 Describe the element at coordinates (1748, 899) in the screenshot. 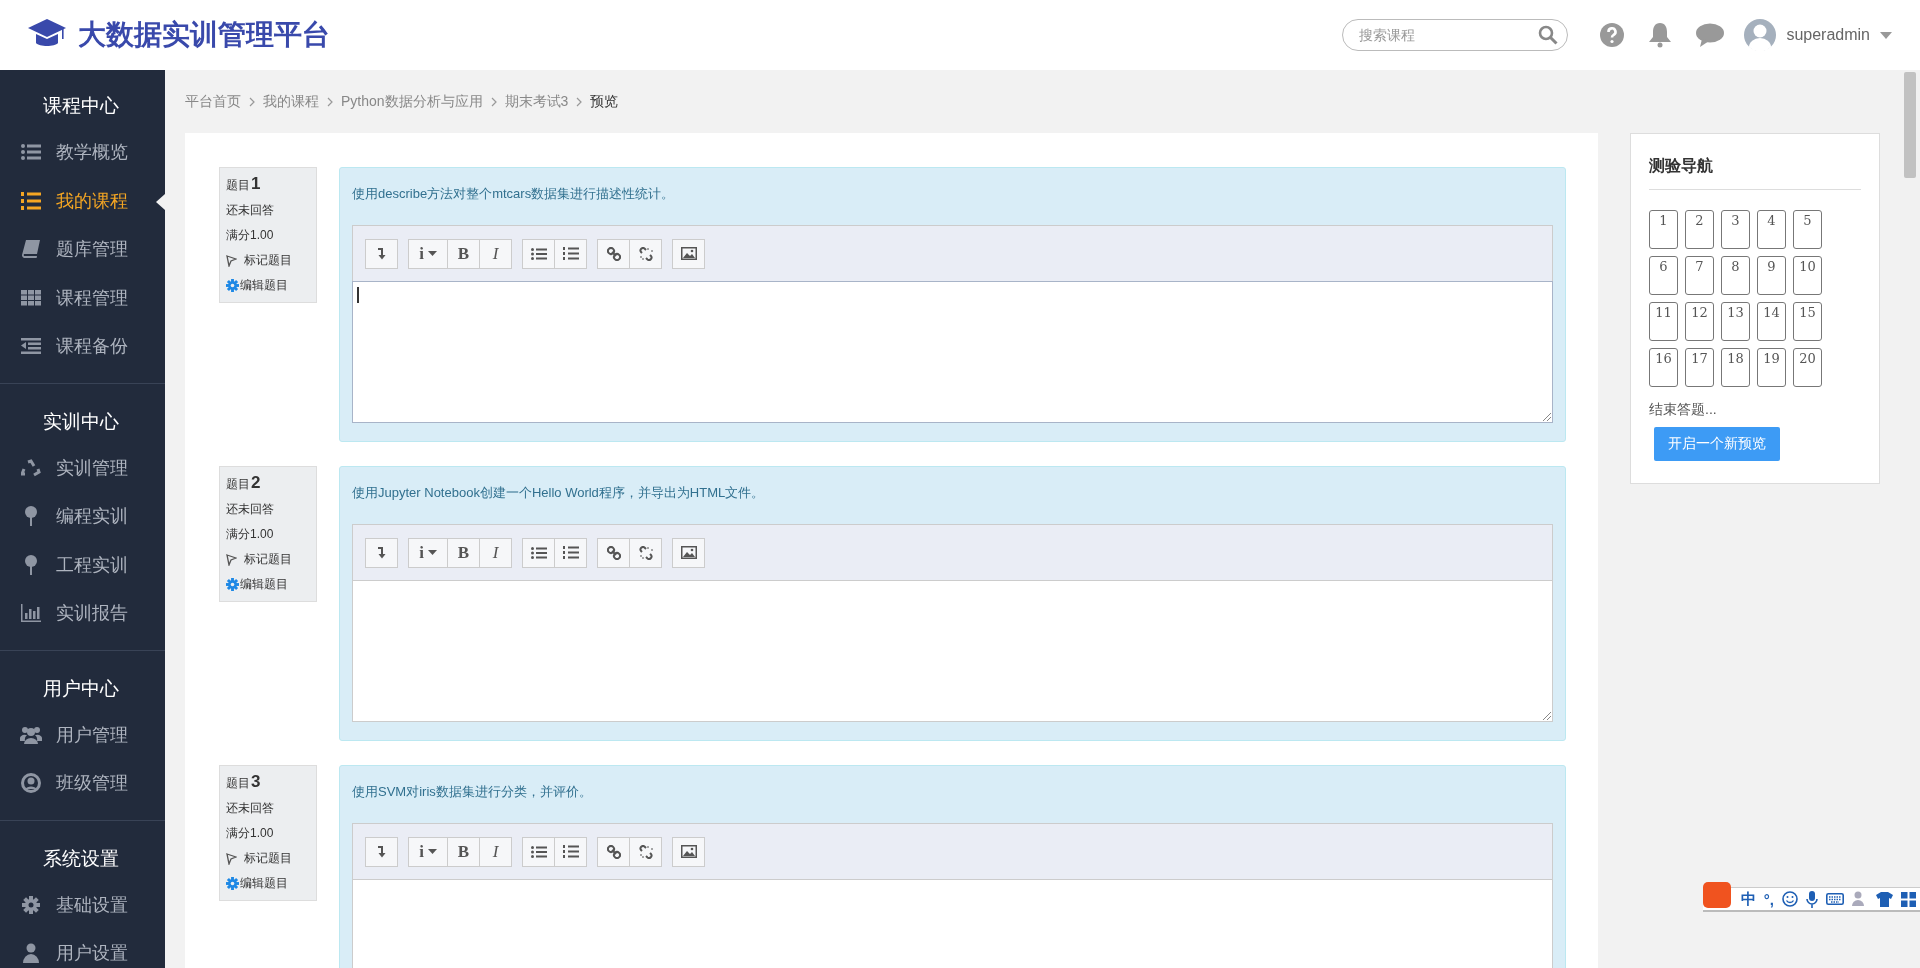

I see `input-mode-toggle: 中` at that location.